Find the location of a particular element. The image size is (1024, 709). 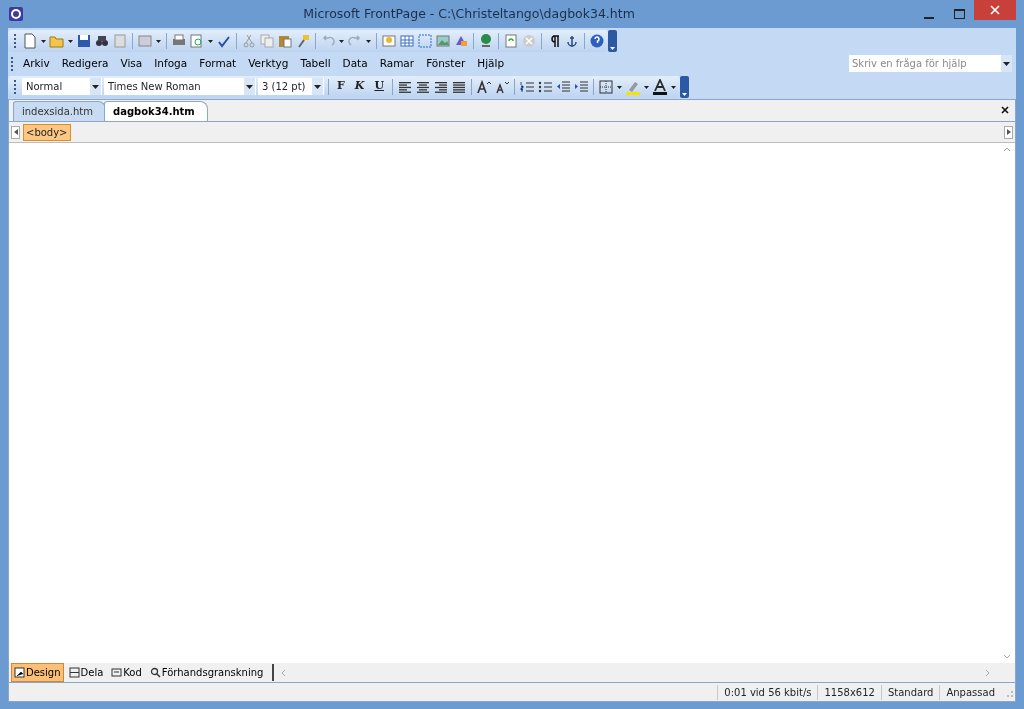

menu-item: Tabell is located at coordinates (315, 63).